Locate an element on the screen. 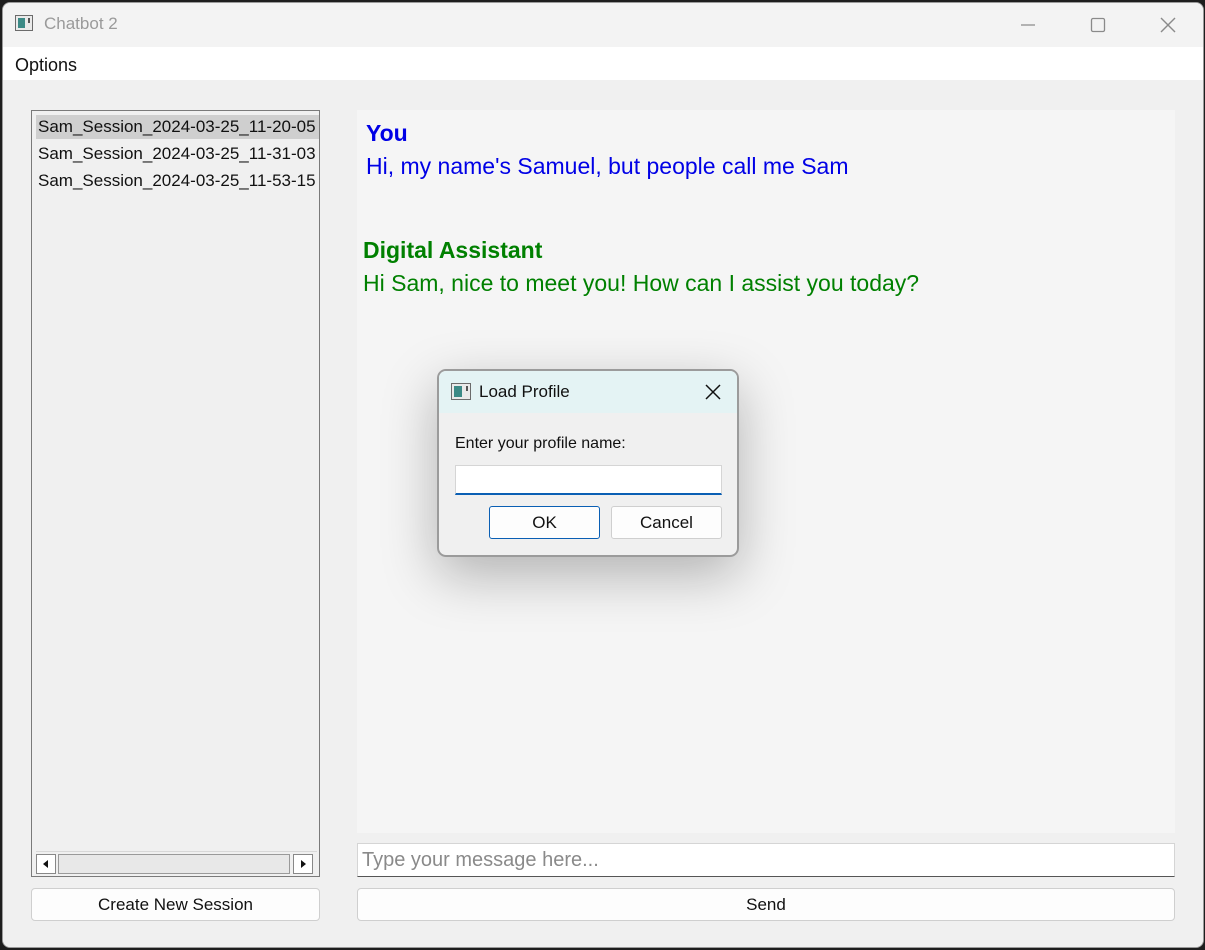 The width and height of the screenshot is (1205, 950). close-button is located at coordinates (1168, 25).